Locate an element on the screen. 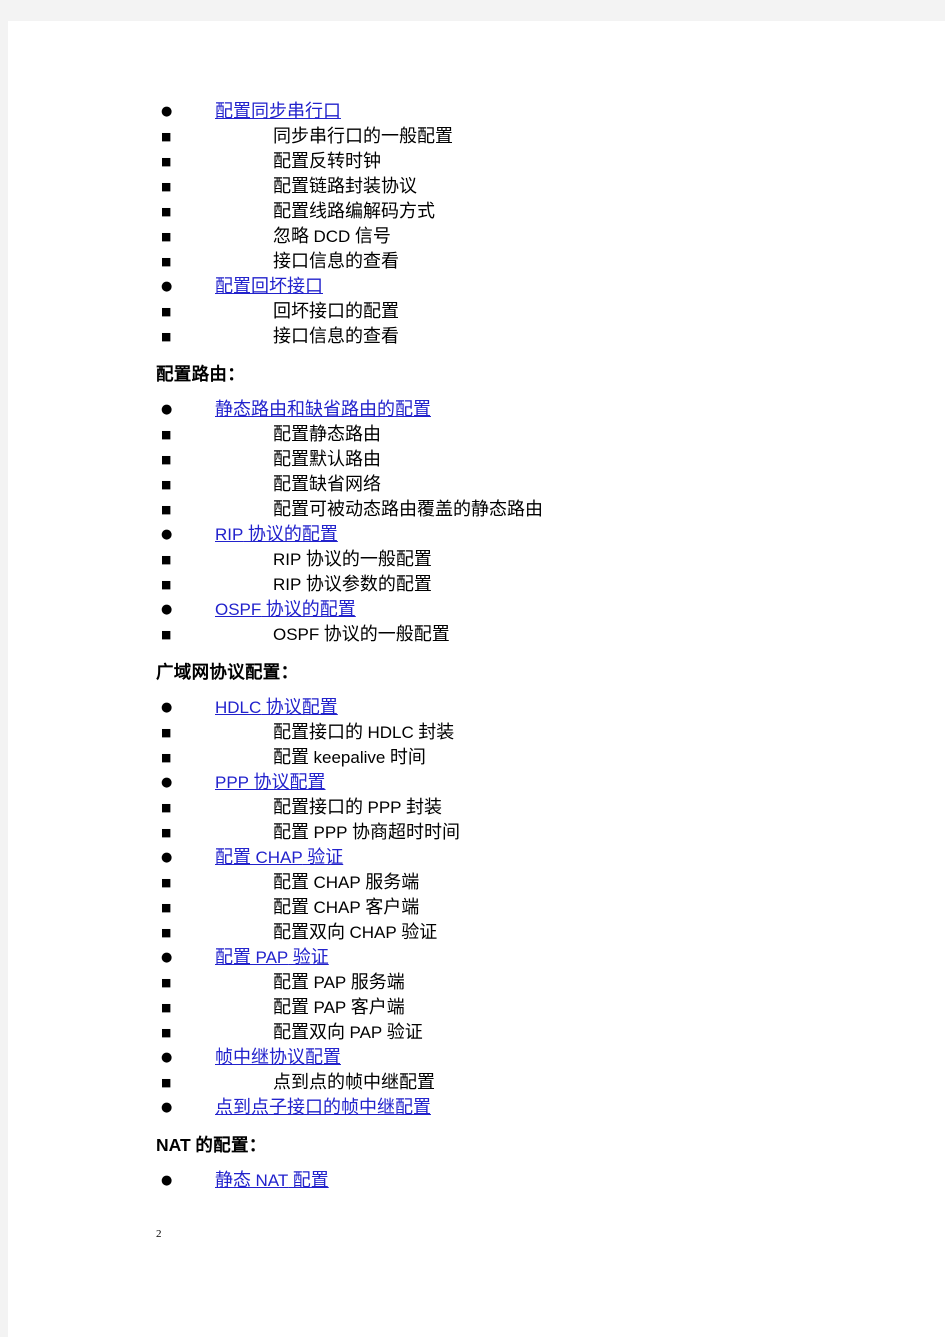 This screenshot has height=1337, width=945. page-number: 2 is located at coordinates (159, 1234).